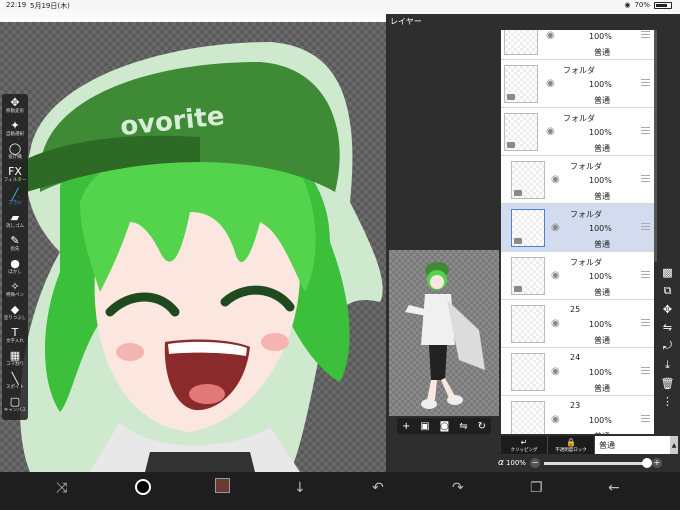 The height and width of the screenshot is (510, 680). I want to click on special-pen-tool: ✧ 特殊ペン, so click(15, 291).